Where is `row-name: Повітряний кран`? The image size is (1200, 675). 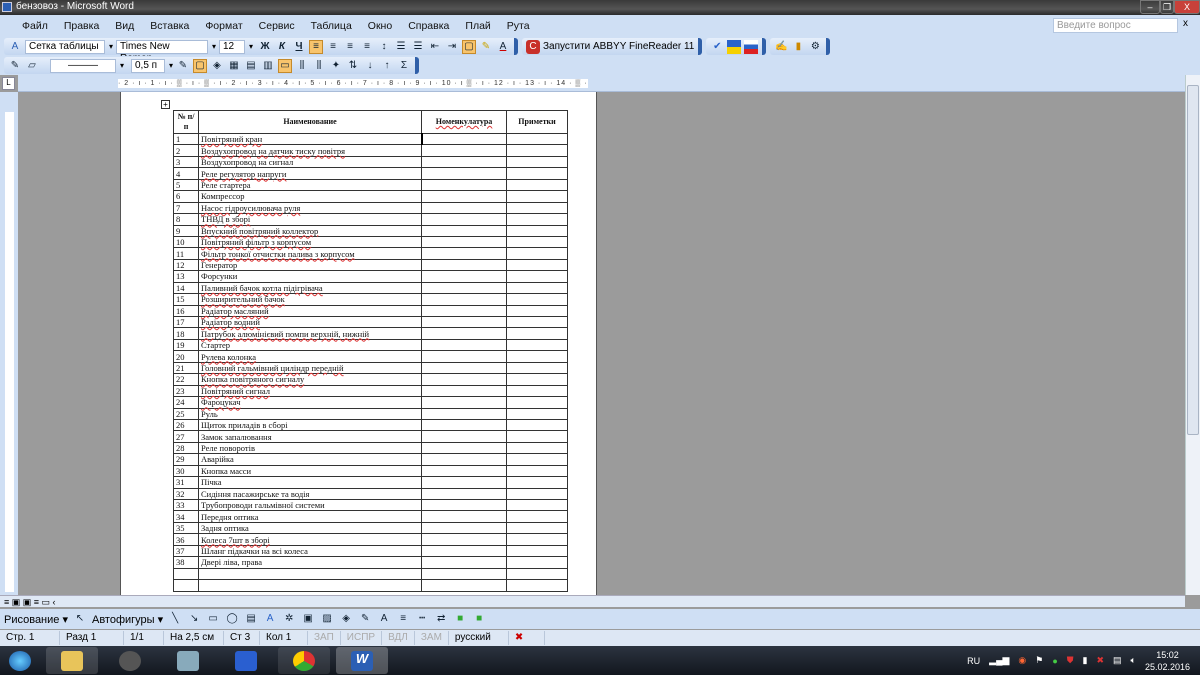 row-name: Повітряний кран is located at coordinates (310, 139).